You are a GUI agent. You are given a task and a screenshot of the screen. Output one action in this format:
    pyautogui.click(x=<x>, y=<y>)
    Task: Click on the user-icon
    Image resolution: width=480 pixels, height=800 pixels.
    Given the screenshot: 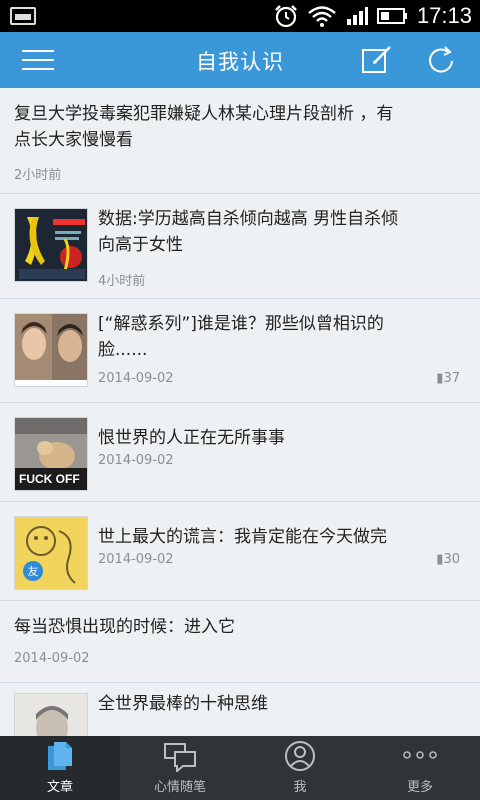 What is the action you would take?
    pyautogui.click(x=300, y=756)
    